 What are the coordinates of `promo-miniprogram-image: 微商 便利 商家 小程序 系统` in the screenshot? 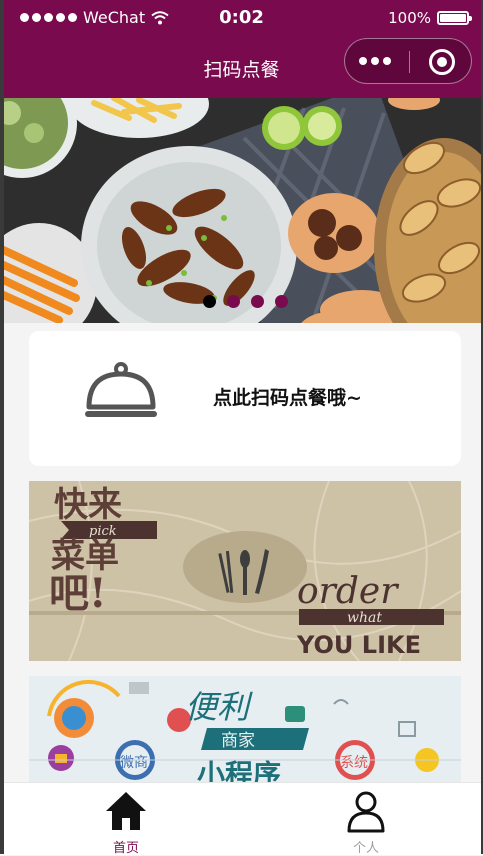 It's located at (245, 729).